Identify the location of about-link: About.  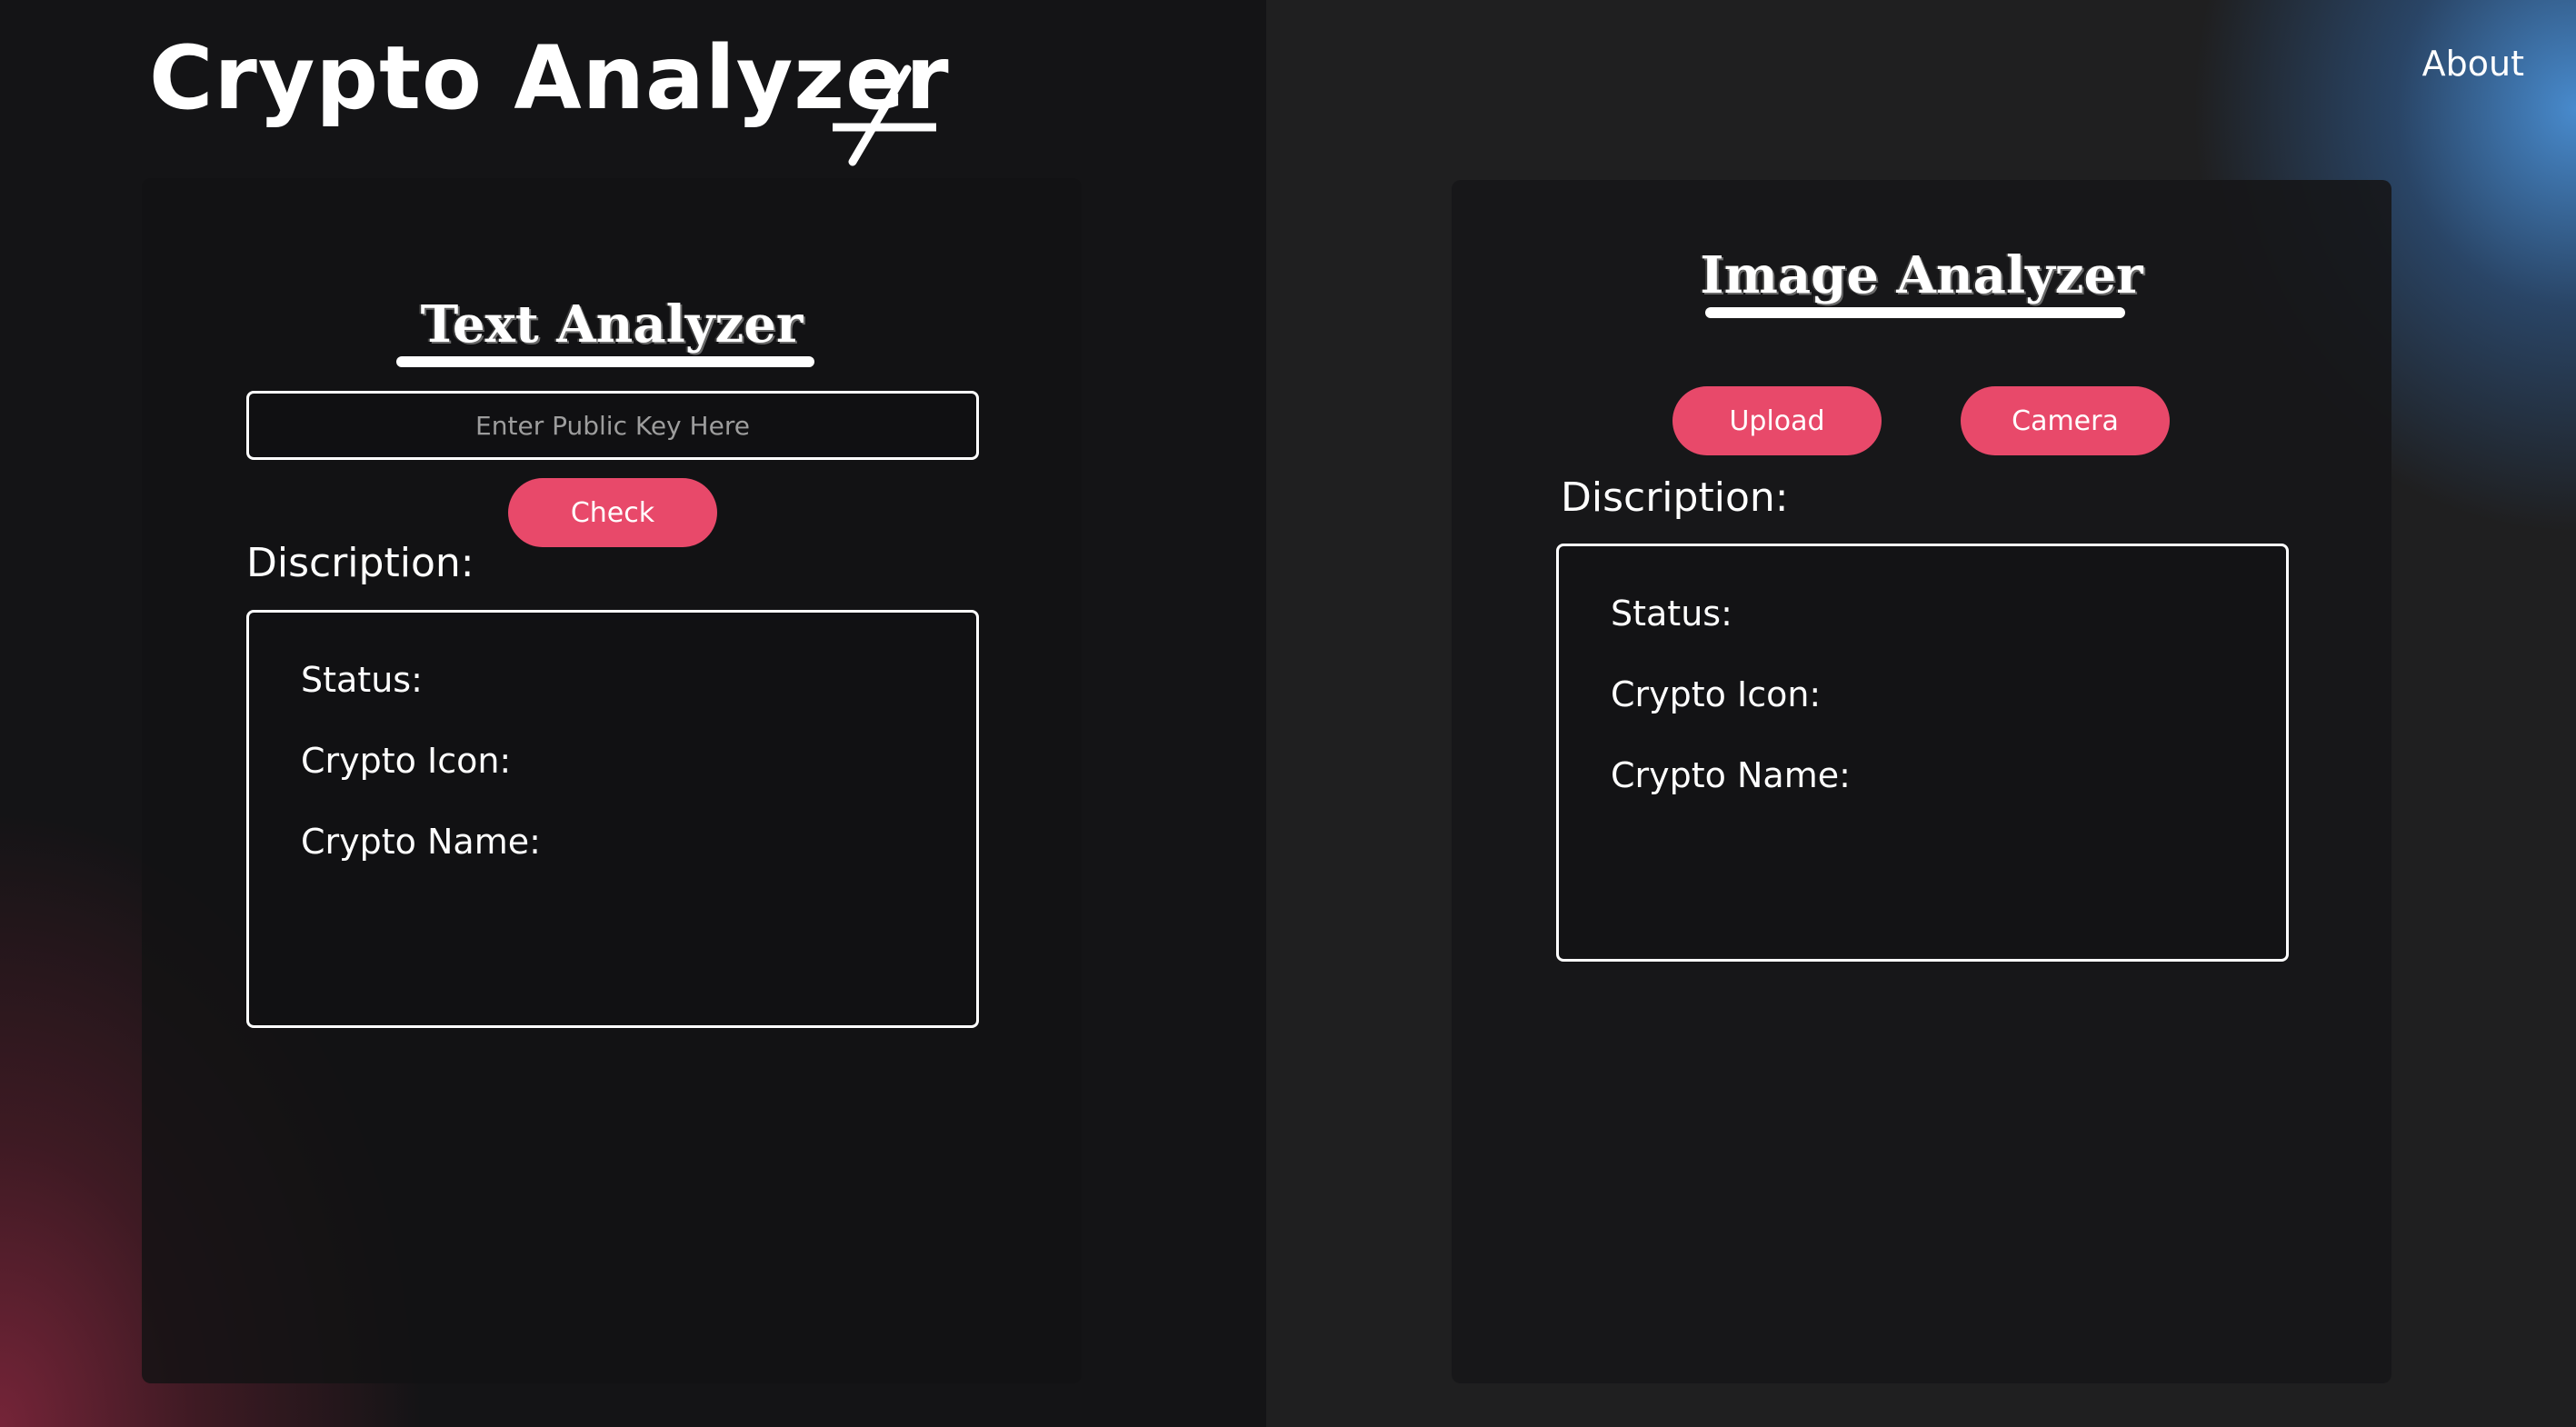
(2473, 64).